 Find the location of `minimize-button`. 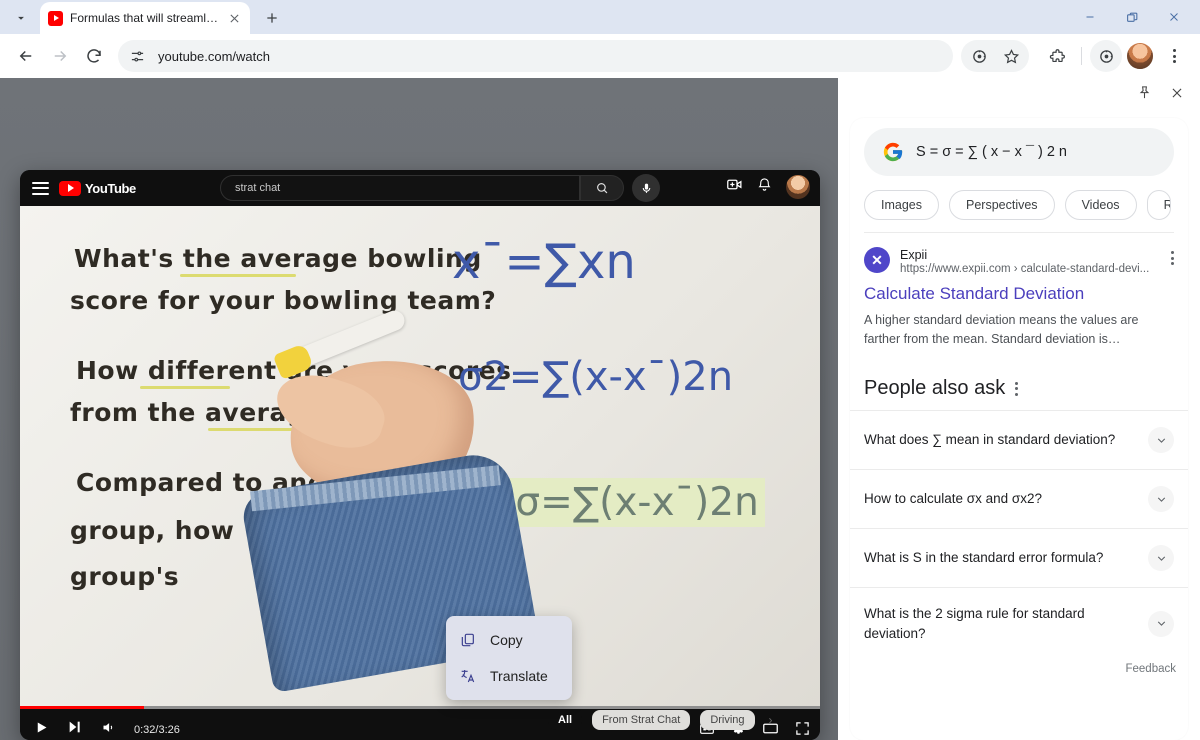

minimize-button is located at coordinates (1090, 17).